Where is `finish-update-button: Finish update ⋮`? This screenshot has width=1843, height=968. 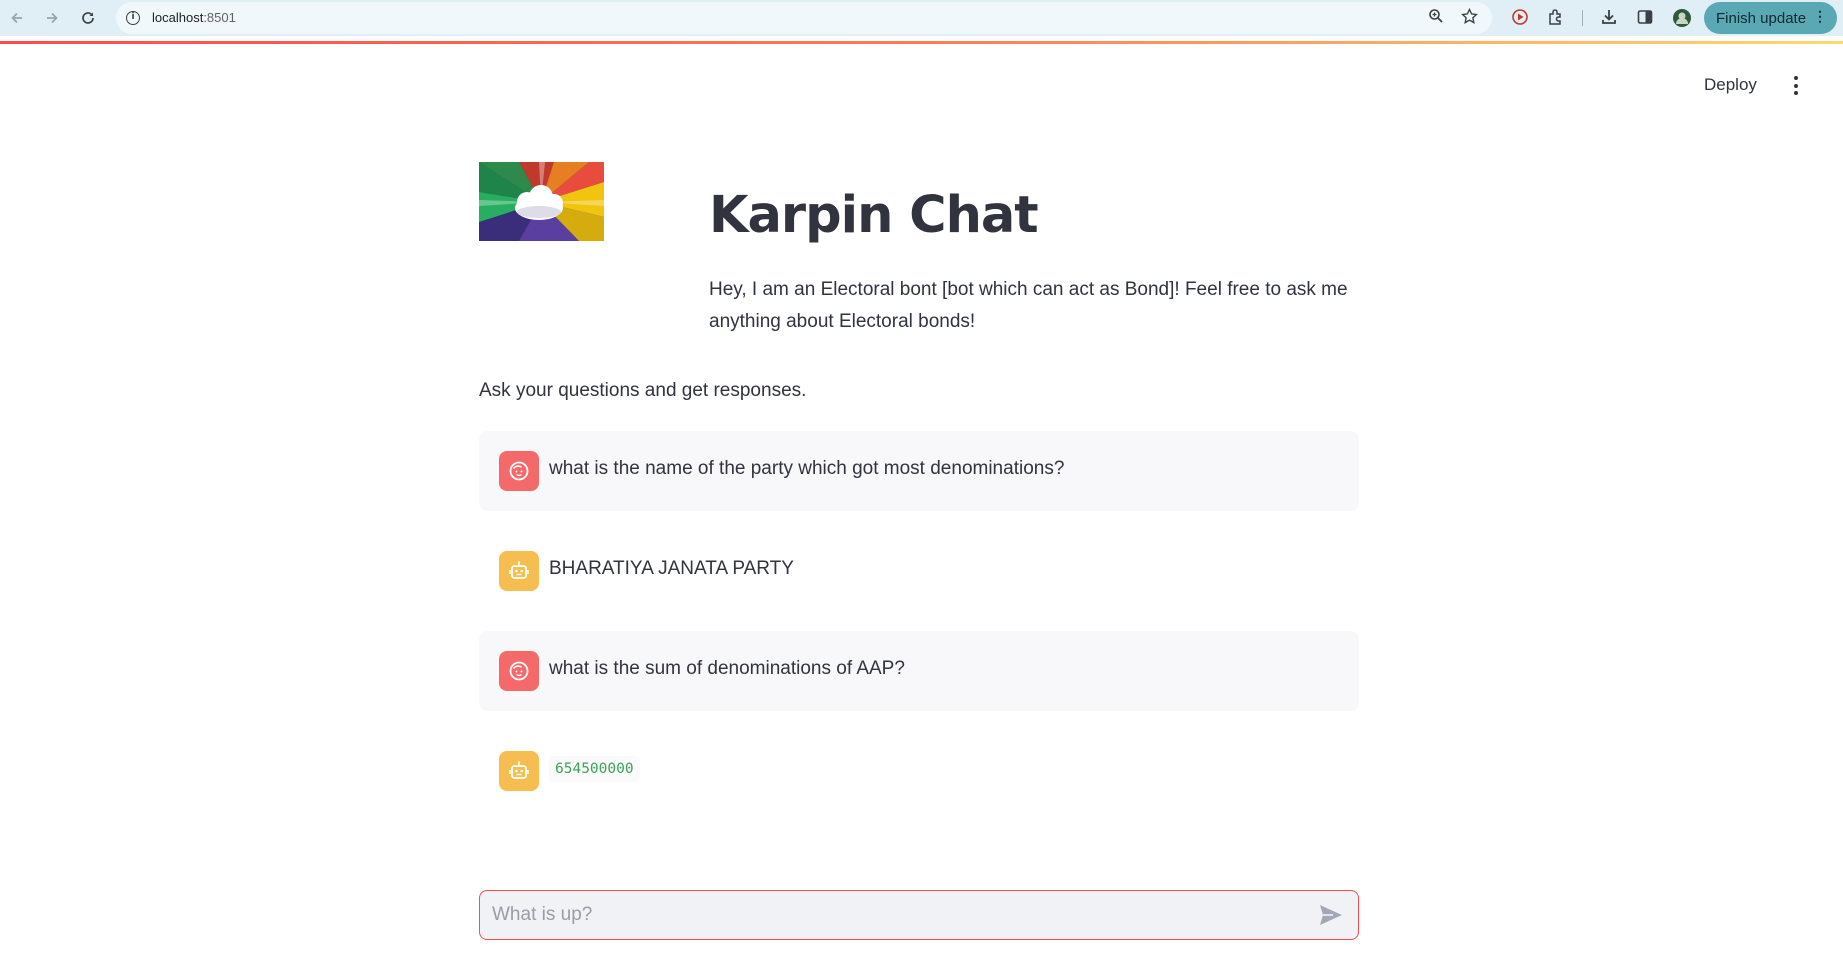 finish-update-button: Finish update ⋮ is located at coordinates (1770, 18).